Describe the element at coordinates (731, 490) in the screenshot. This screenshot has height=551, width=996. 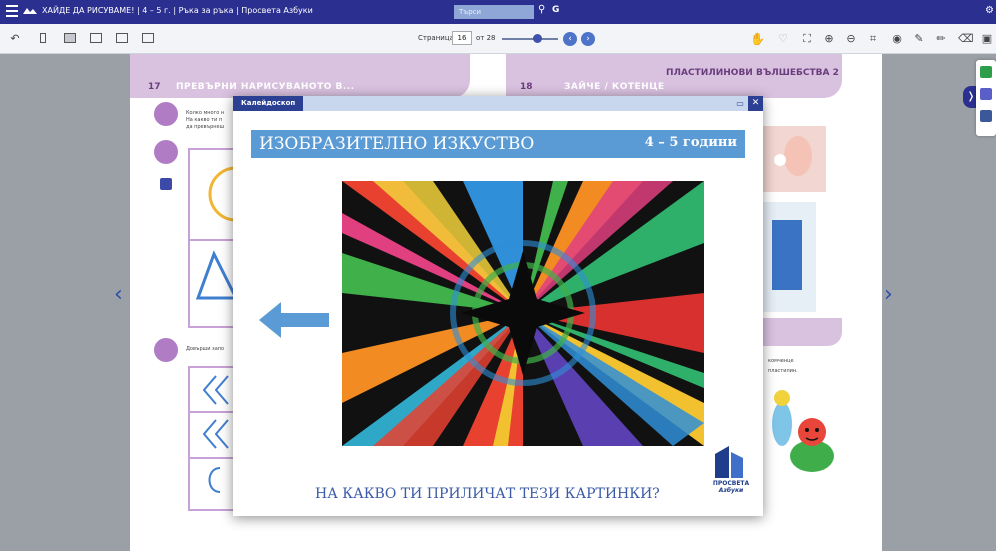
I see `publisher-name-line2: Азбуки` at that location.